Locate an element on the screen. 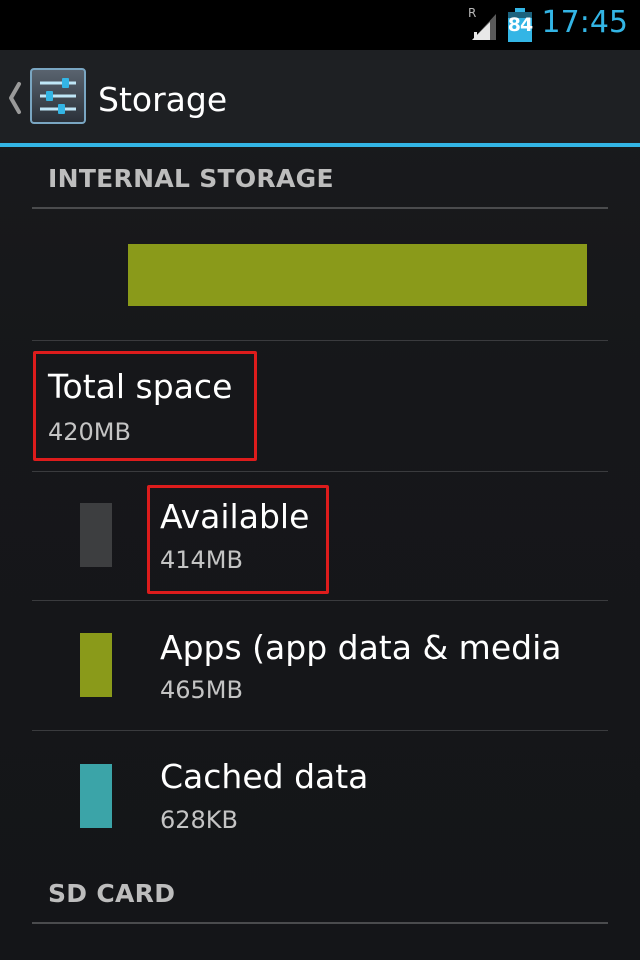 The height and width of the screenshot is (960, 640). signal-icon is located at coordinates (484, 27).